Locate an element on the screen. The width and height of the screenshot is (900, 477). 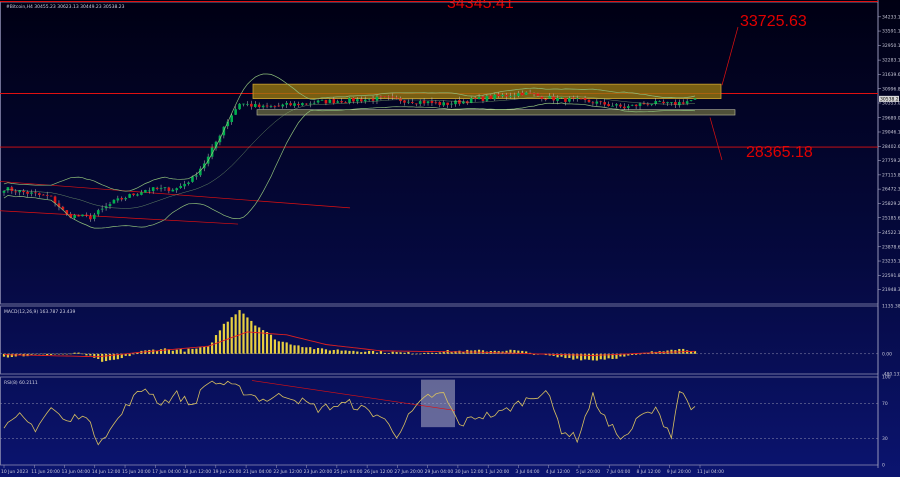
rsi-y-tick-label: 30 is located at coordinates (885, 439).